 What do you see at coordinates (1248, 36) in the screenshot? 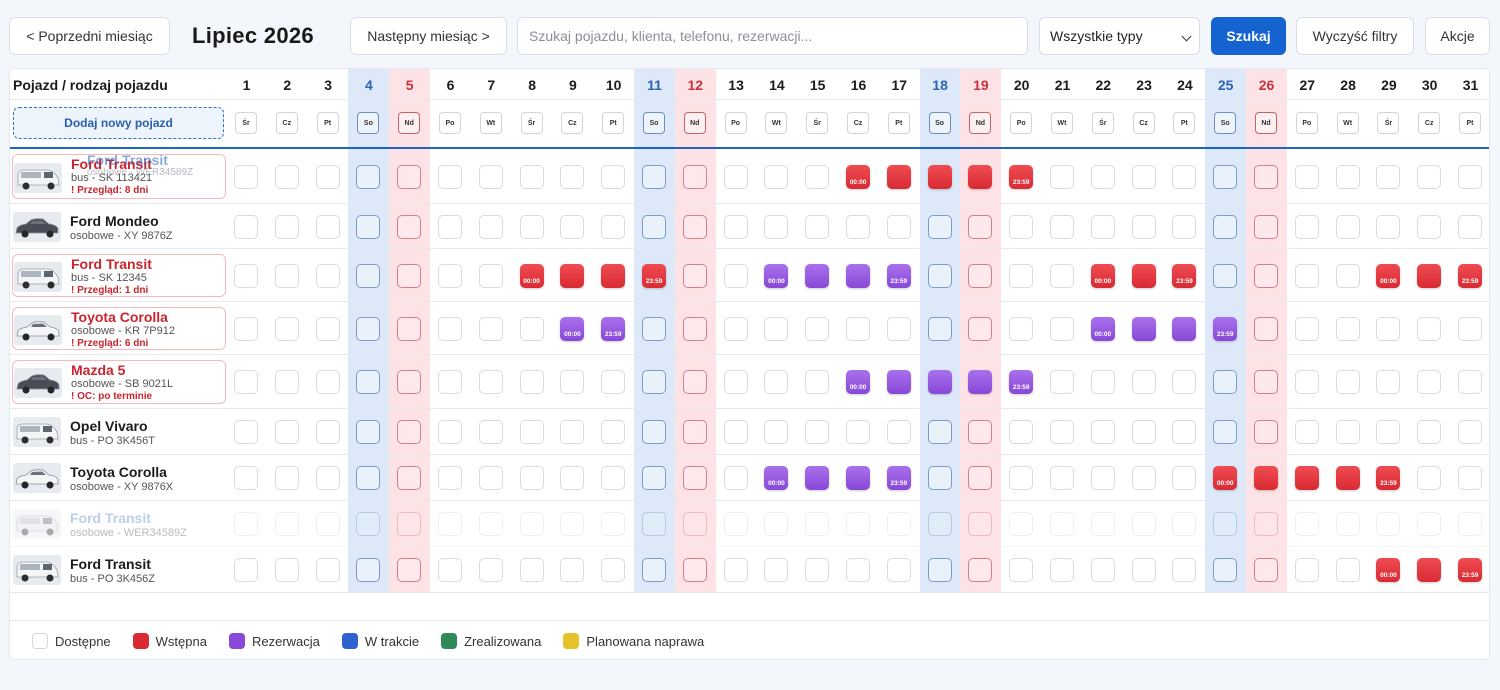
I see `search-button: Szukaj` at bounding box center [1248, 36].